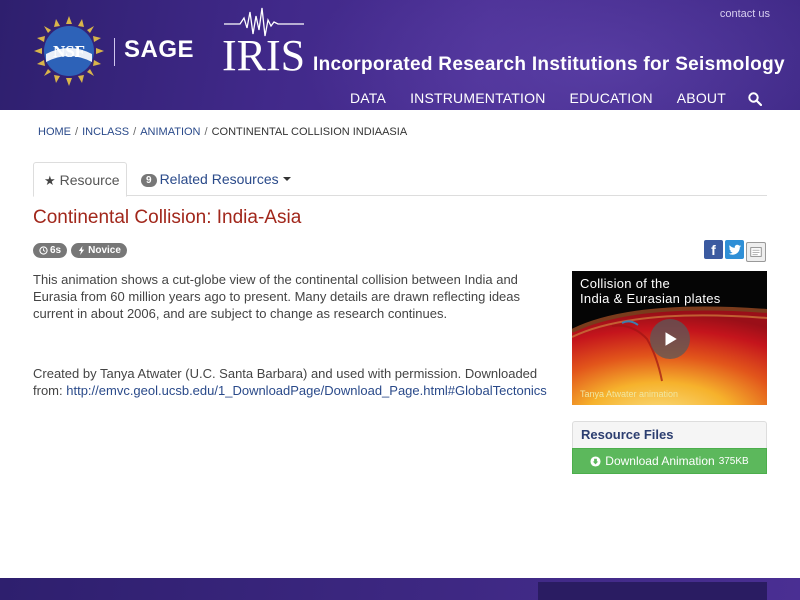 The image size is (800, 600). Describe the element at coordinates (713, 249) in the screenshot. I see `facebook-icon: f` at that location.